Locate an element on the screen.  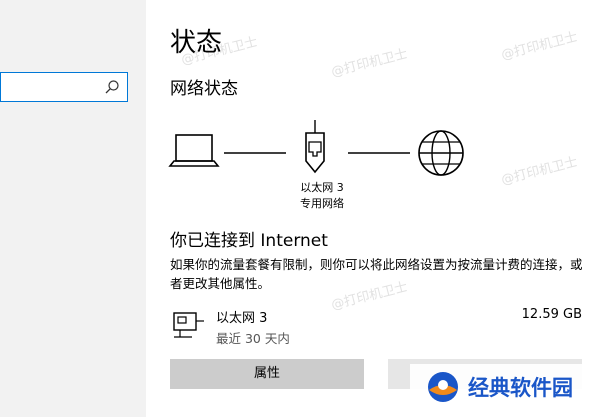
adapter-data-usage: 12.59 GB is located at coordinates (551, 314).